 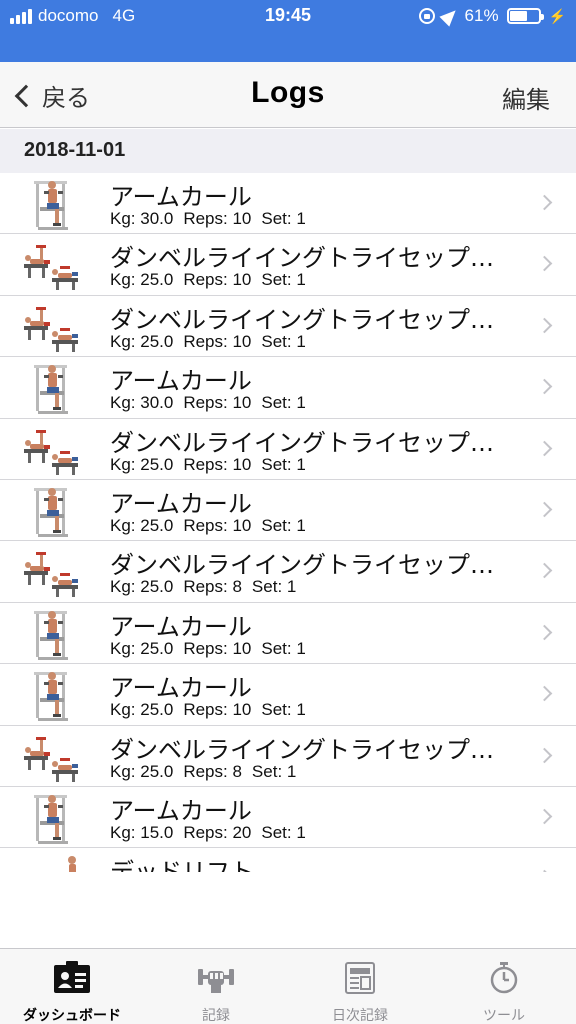 I want to click on battery-fill, so click(x=518, y=16).